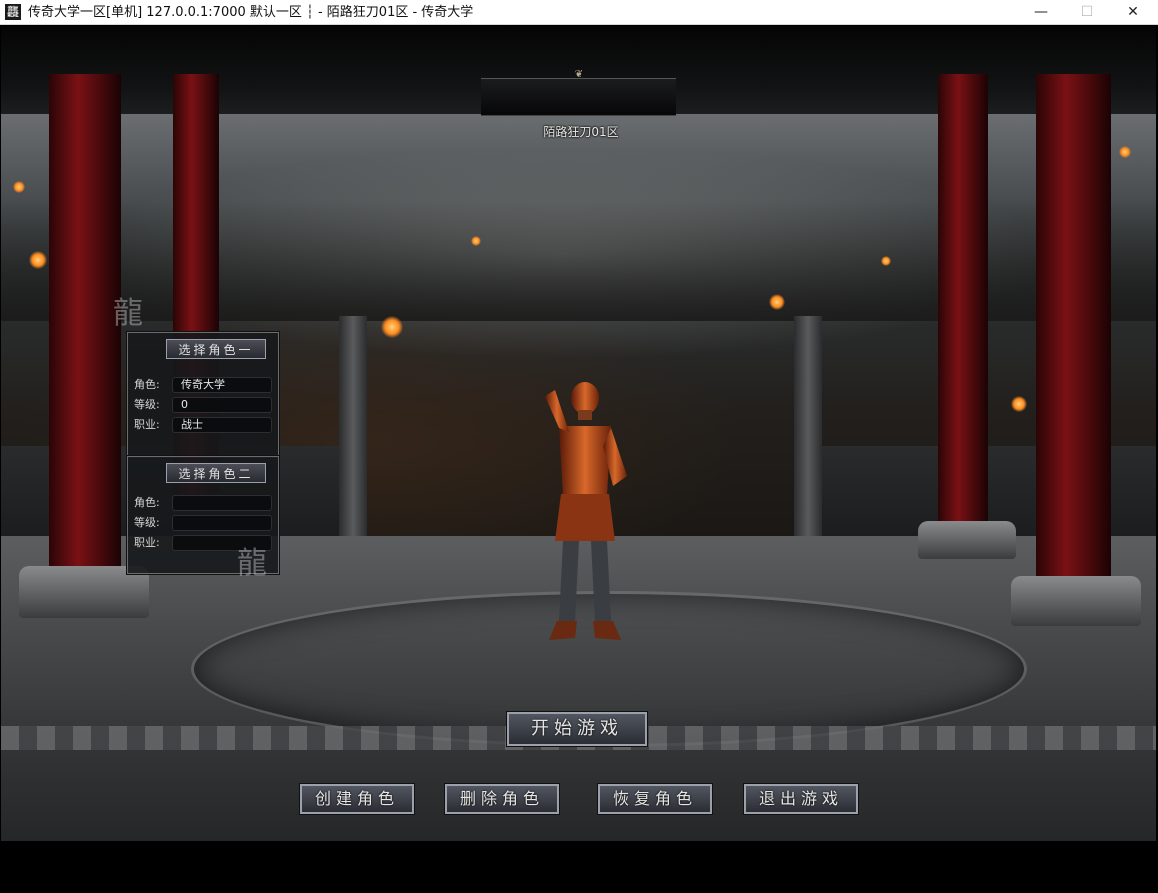  Describe the element at coordinates (222, 425) in the screenshot. I see `role-1-class-value: 战士` at that location.